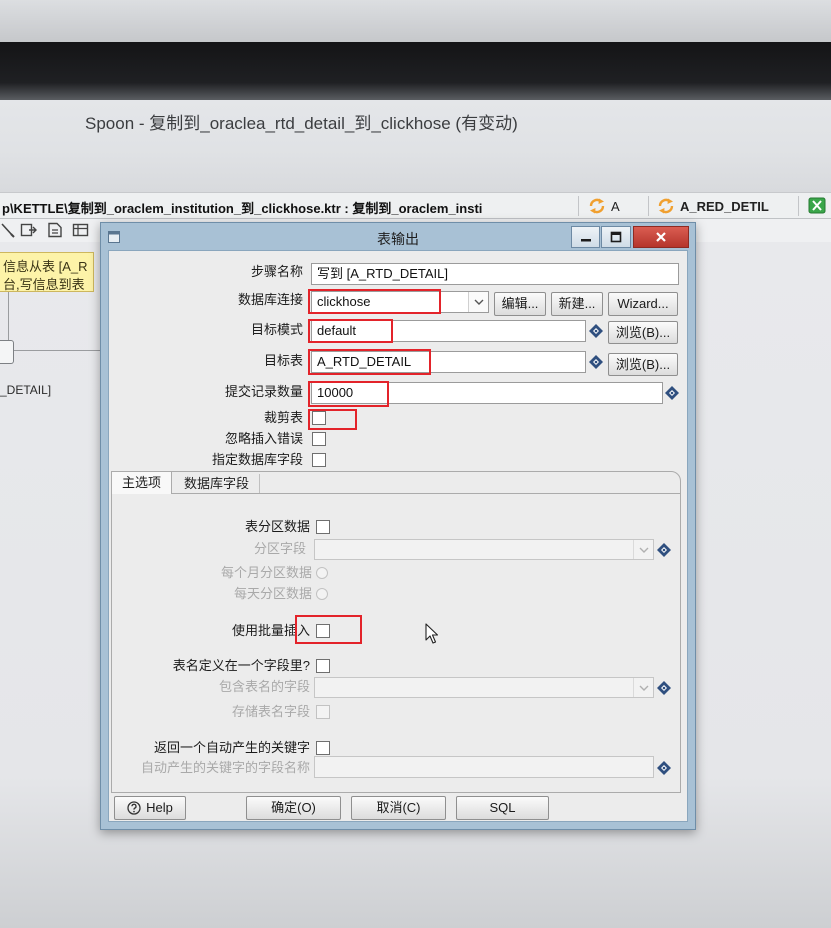  Describe the element at coordinates (432, 633) in the screenshot. I see `mouse-pointer-icon` at that location.